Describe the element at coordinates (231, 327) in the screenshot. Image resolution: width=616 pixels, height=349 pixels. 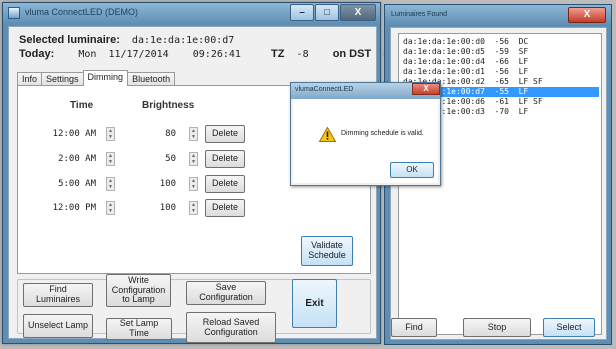
I see `reload-configuration-button: Reload Saved Configuration` at that location.